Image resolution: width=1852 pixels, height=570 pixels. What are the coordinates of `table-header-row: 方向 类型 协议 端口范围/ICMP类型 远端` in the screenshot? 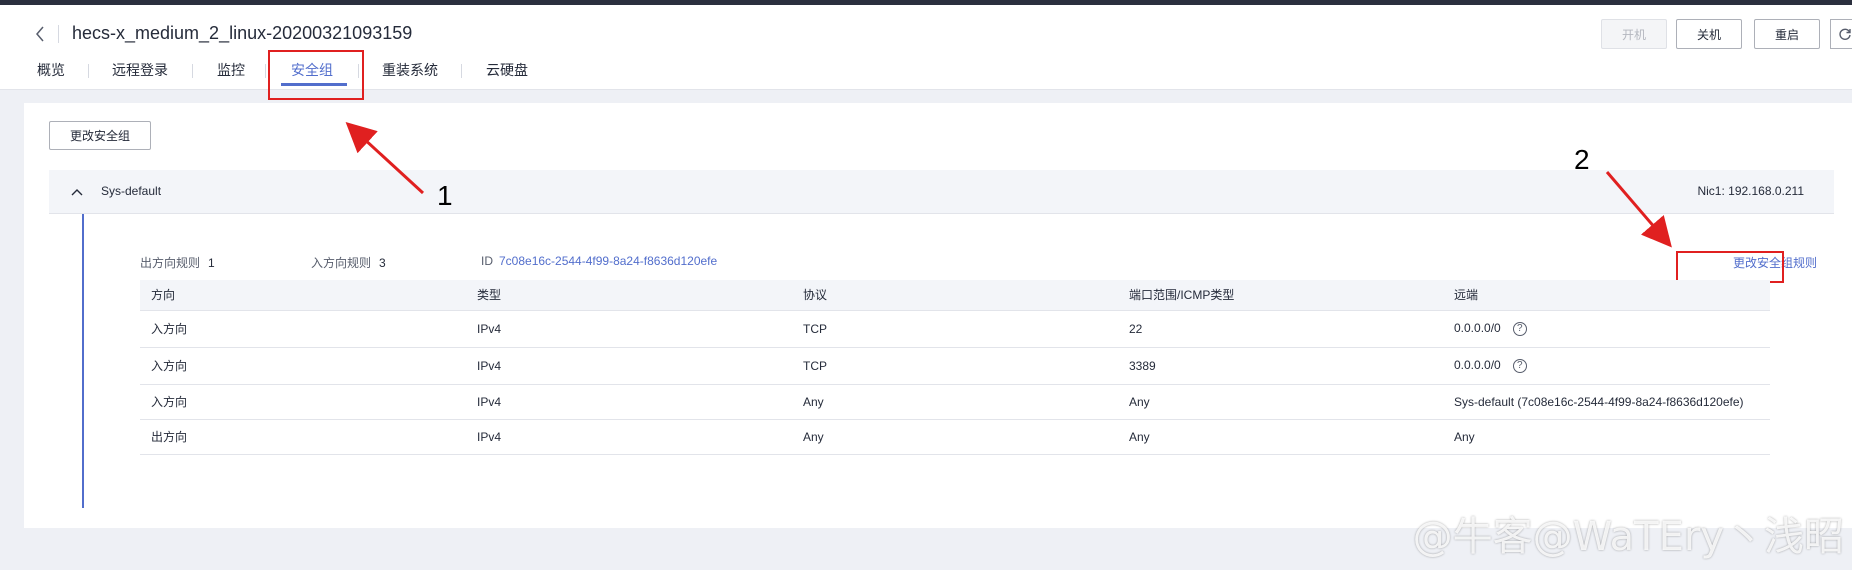 It's located at (955, 295).